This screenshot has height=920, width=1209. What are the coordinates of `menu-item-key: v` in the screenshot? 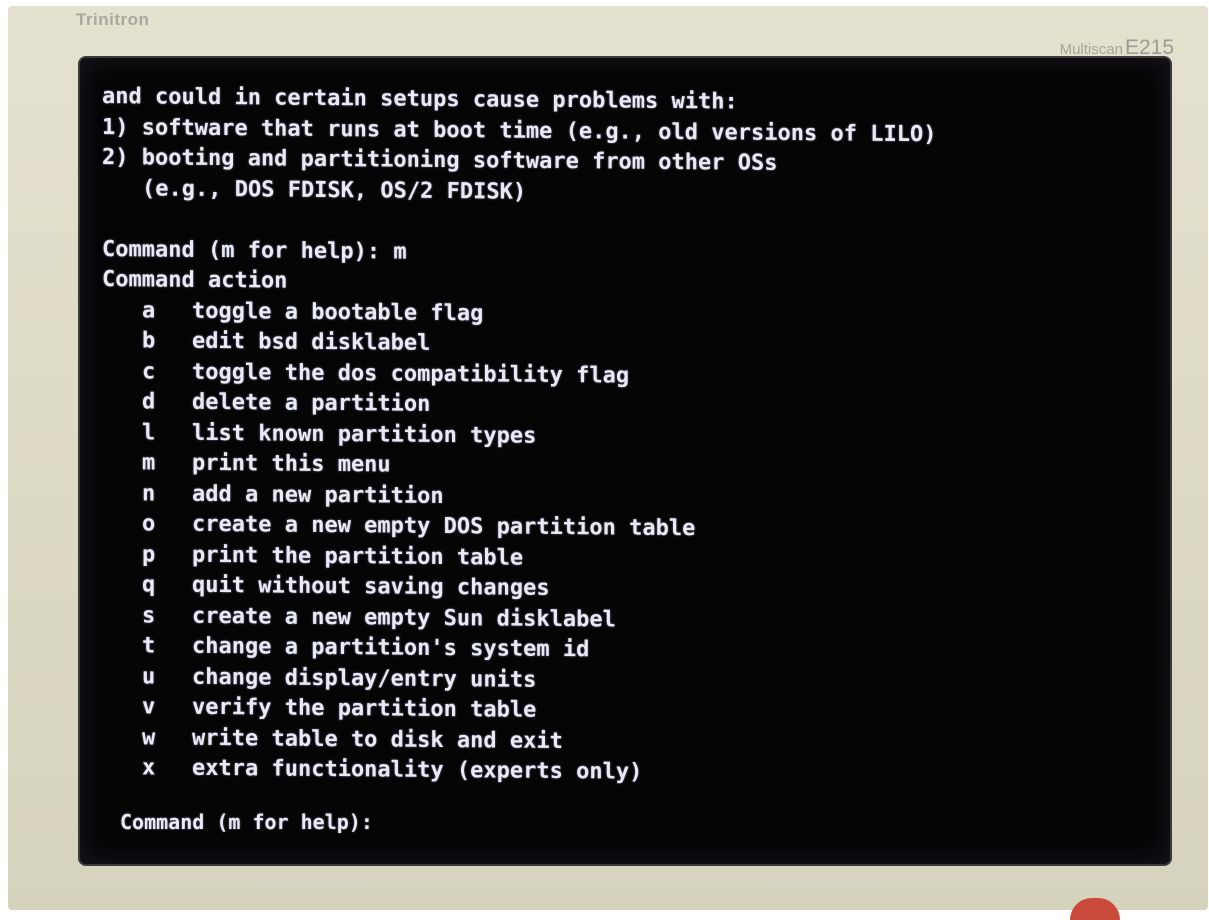 It's located at (149, 707).